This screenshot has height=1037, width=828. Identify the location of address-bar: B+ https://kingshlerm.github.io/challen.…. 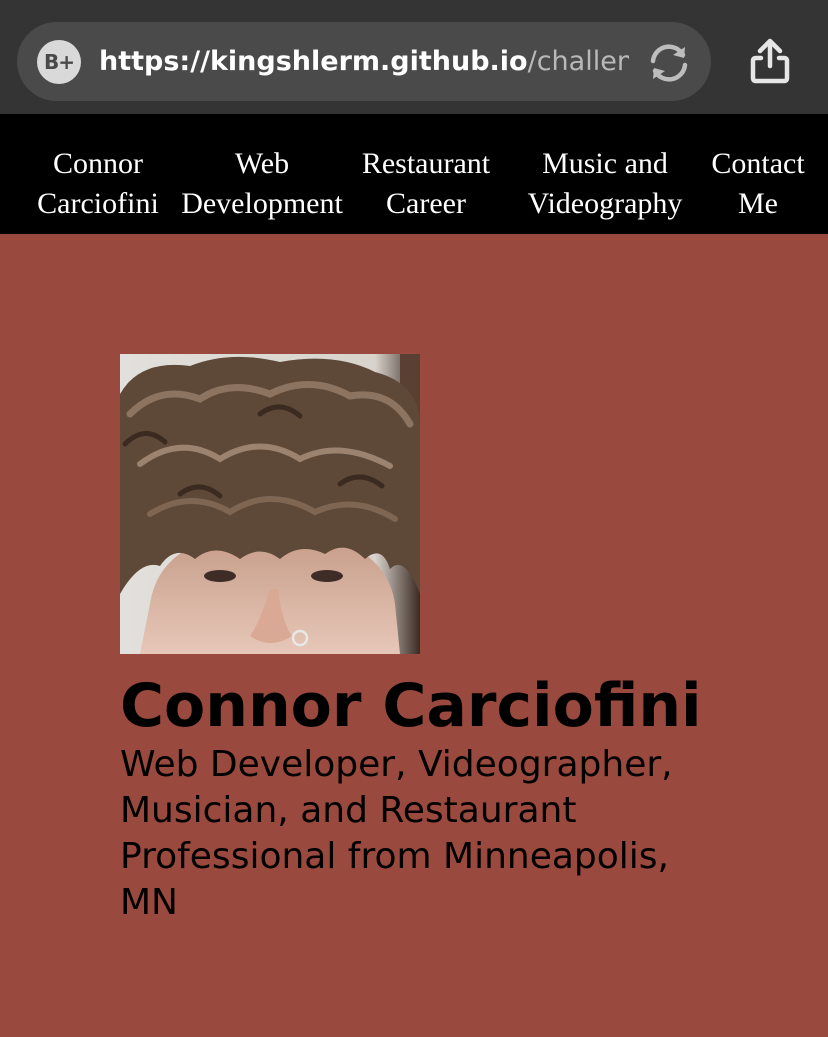
(364, 61).